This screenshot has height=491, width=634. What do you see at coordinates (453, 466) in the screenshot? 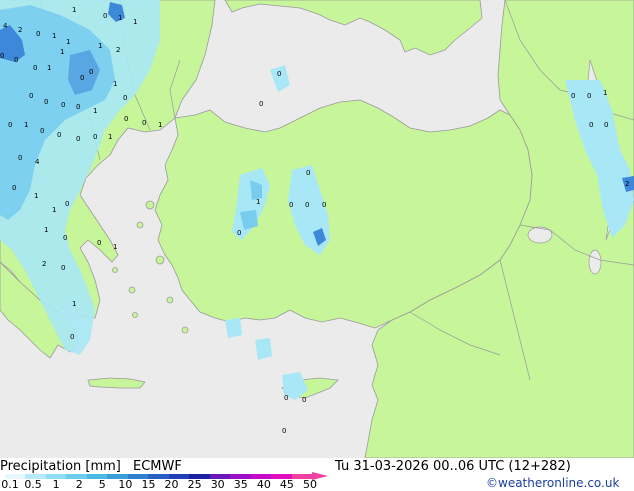
I see `forecast-datetime: Tu 31-03-2026 00..06 UTC (12+282)` at bounding box center [453, 466].